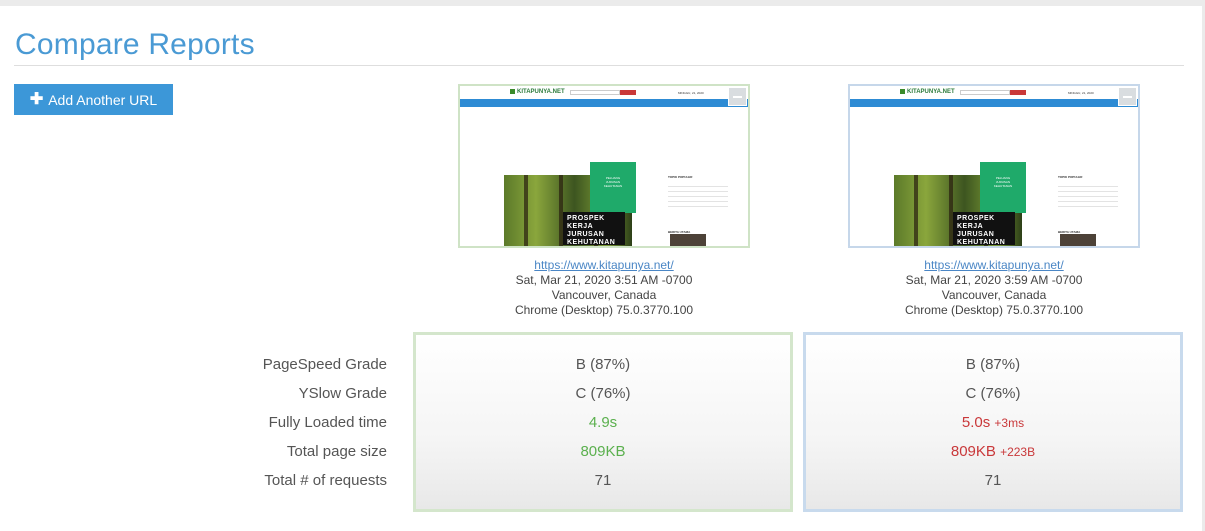 This screenshot has width=1205, height=531. Describe the element at coordinates (604, 310) in the screenshot. I see `report-1-browser: Chrome (Desktop) 75.0.3770.100` at that location.